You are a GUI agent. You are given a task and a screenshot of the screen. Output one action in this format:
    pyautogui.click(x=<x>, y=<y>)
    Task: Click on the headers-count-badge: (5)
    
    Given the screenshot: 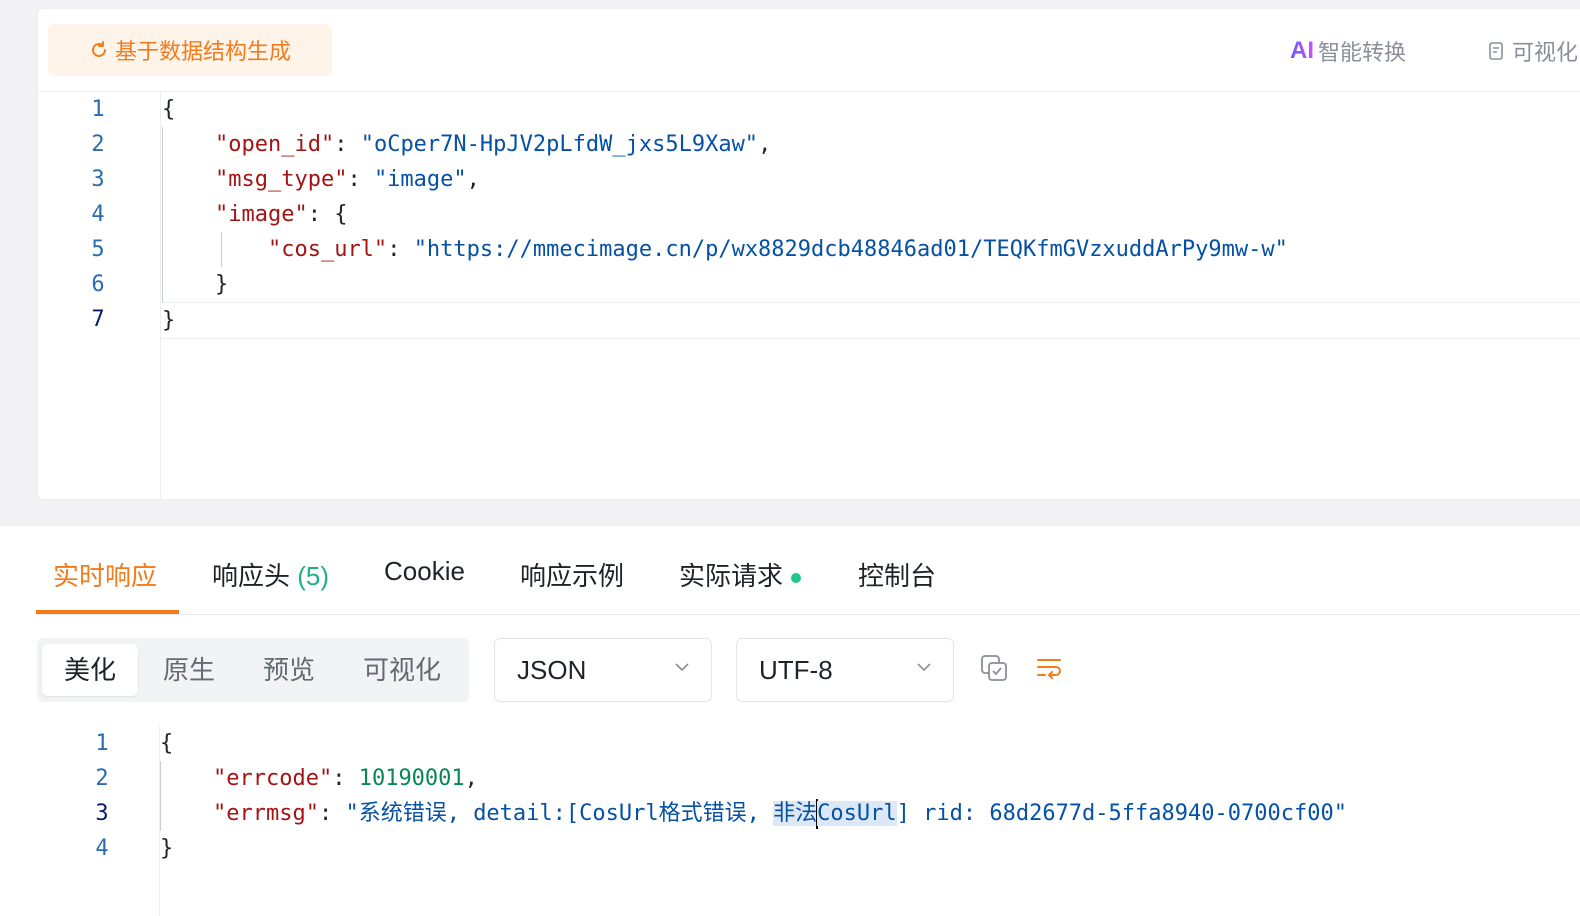 What is the action you would take?
    pyautogui.click(x=313, y=576)
    